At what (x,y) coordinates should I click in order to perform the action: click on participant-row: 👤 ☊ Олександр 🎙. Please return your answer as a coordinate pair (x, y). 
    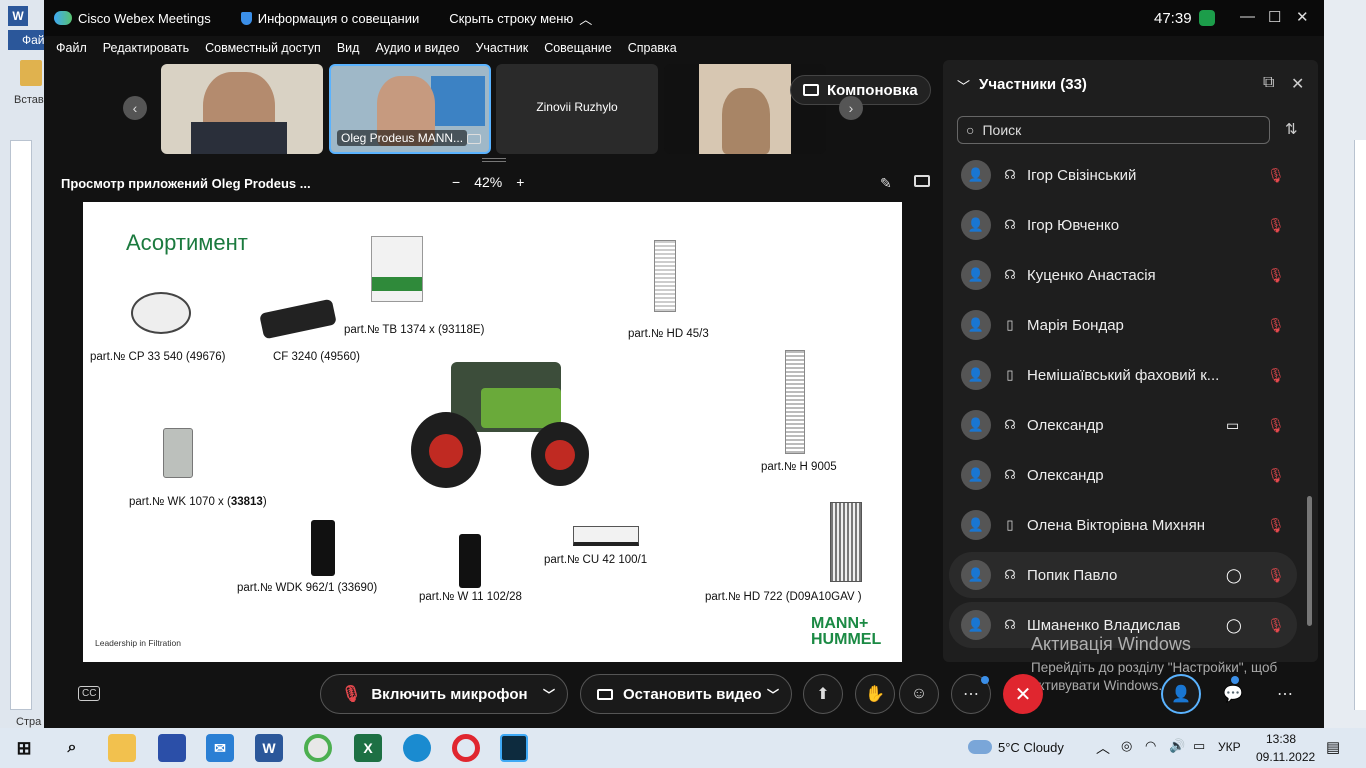
    Looking at the image, I should click on (1123, 475).